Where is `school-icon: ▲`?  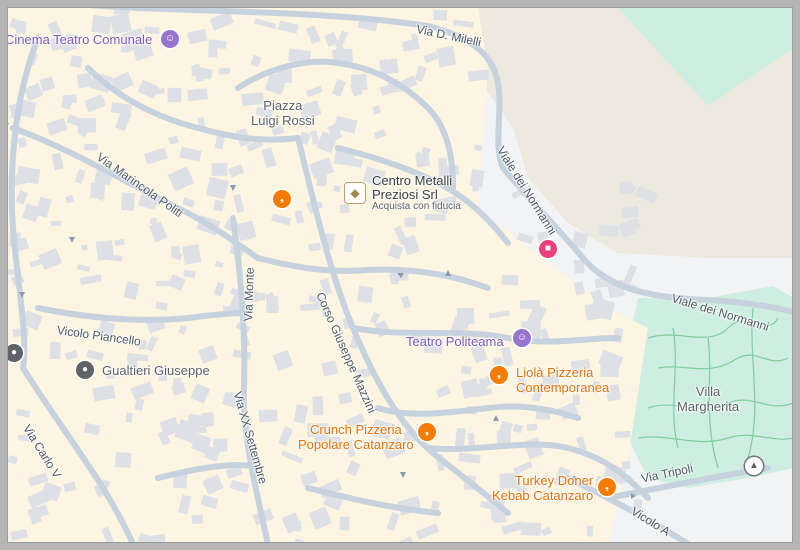 school-icon: ▲ is located at coordinates (754, 466).